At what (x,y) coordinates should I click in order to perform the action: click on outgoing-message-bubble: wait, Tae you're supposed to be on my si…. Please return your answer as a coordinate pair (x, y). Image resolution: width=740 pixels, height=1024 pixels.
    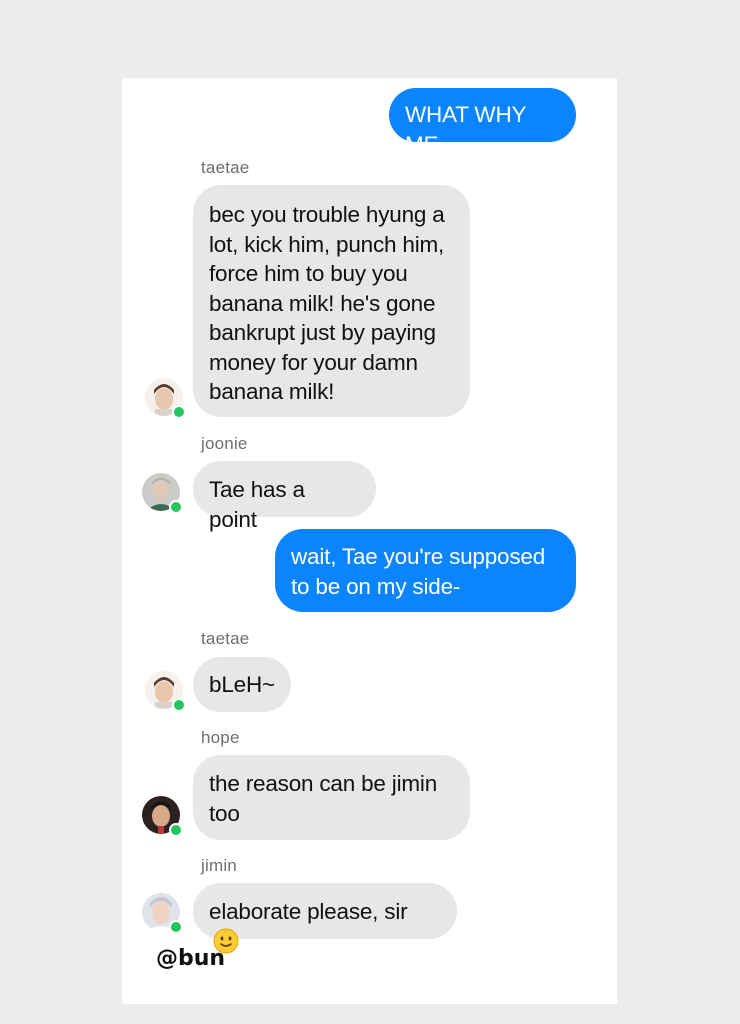
    Looking at the image, I should click on (425, 570).